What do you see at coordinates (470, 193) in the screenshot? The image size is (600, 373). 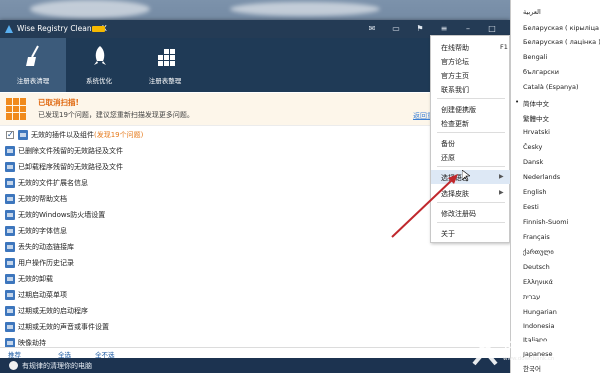 I see `menu-item-skin: 选择皮肤 ▶` at bounding box center [470, 193].